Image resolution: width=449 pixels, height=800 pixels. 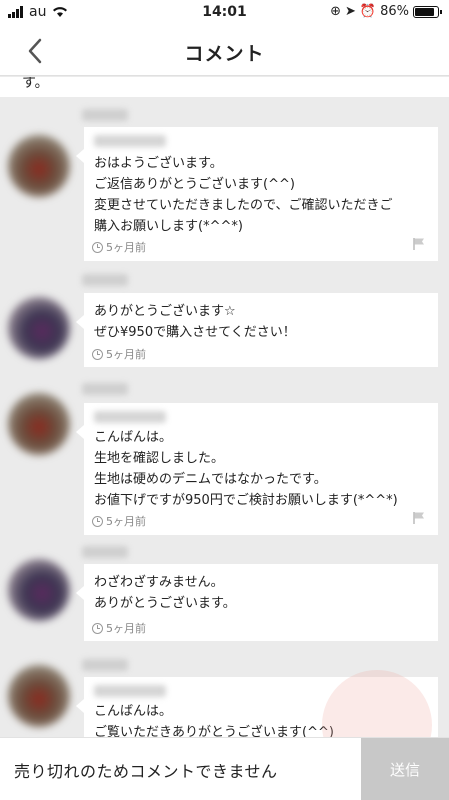 I want to click on previous-comment-text: す。, so click(x=35, y=84).